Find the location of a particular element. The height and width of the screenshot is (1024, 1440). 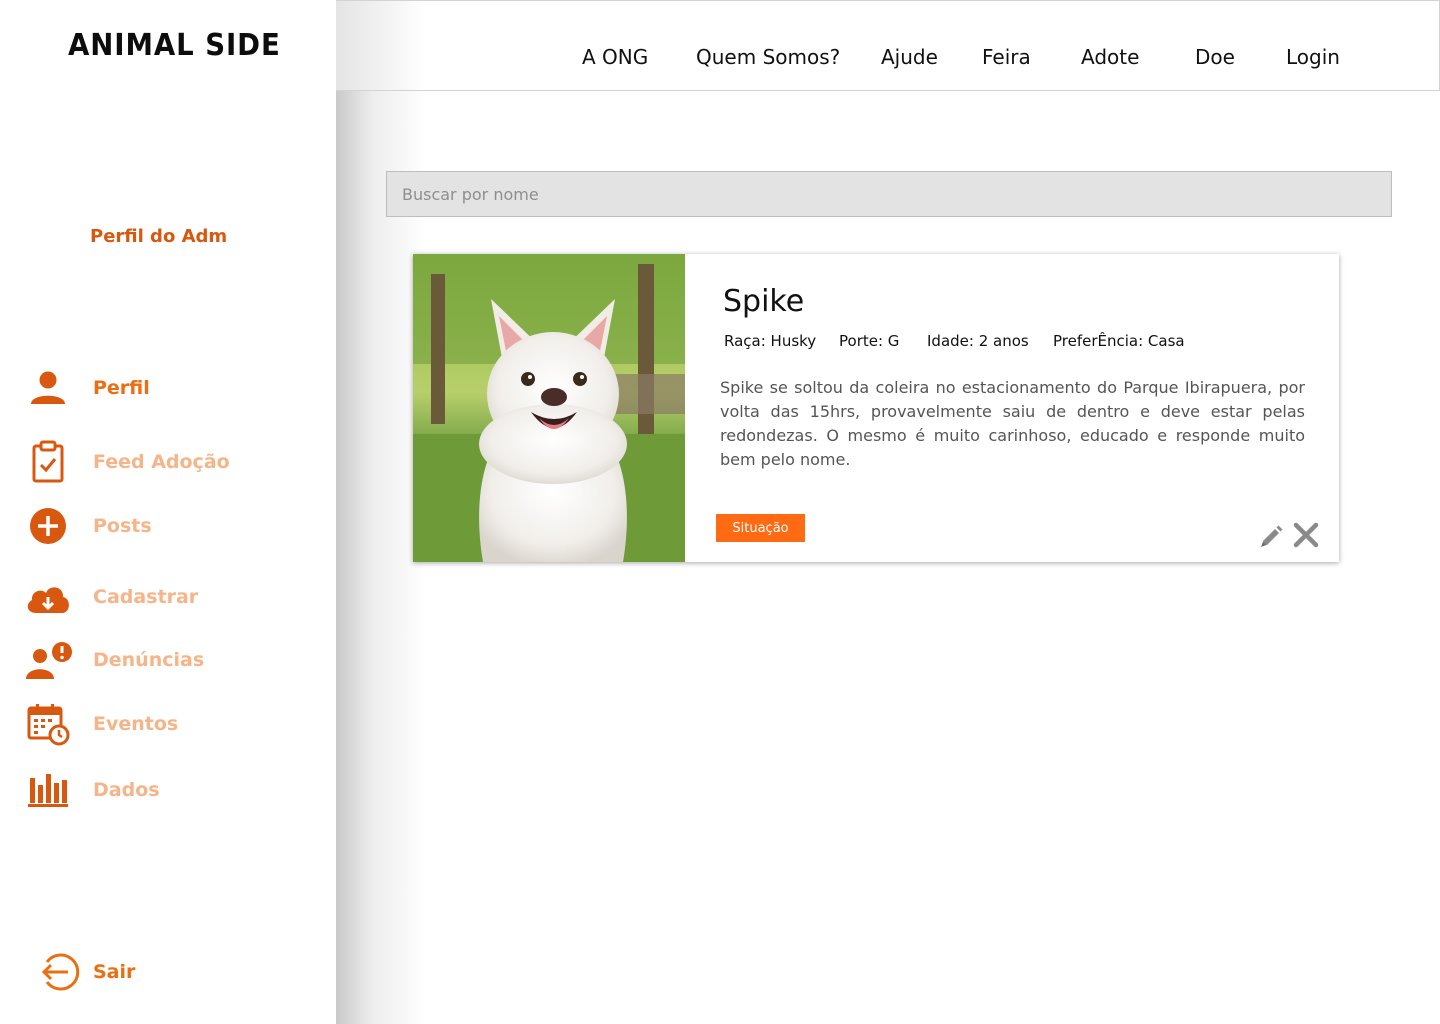

plus-circle-icon is located at coordinates (48, 526).